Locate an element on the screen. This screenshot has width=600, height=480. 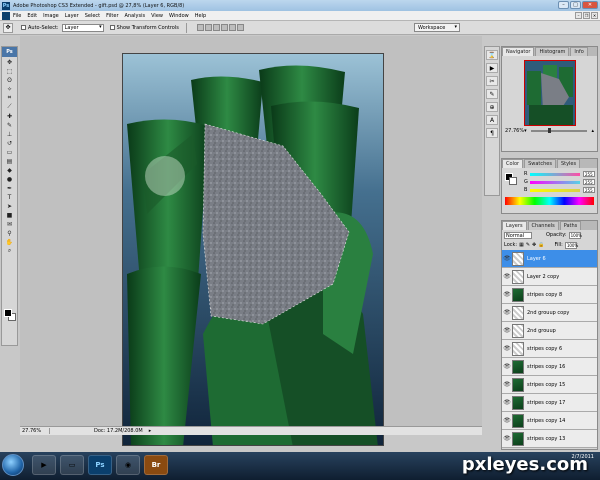
eraser-icon: ▭ is located at coordinates (9, 152).